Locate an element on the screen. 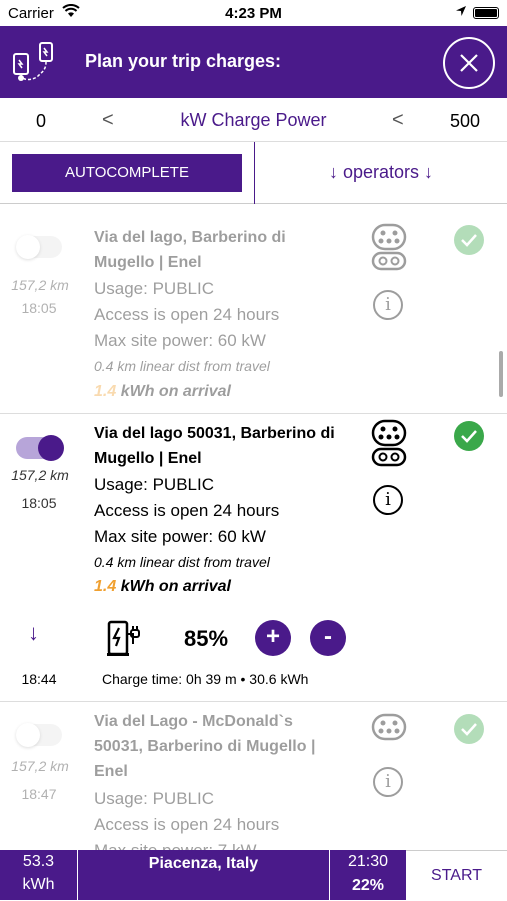 Image resolution: width=507 pixels, height=901 pixels. charging-station-icon is located at coordinates (123, 638).